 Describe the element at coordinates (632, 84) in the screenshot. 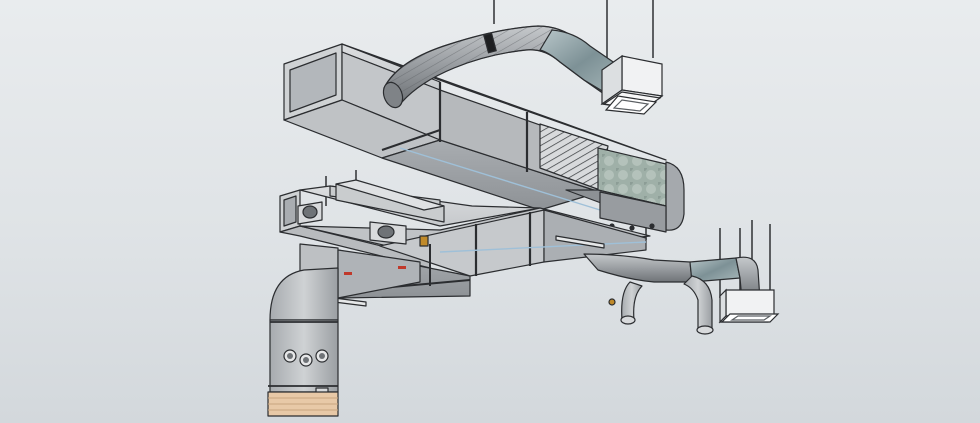

I see `ceiling-square-diffuser-upper` at that location.